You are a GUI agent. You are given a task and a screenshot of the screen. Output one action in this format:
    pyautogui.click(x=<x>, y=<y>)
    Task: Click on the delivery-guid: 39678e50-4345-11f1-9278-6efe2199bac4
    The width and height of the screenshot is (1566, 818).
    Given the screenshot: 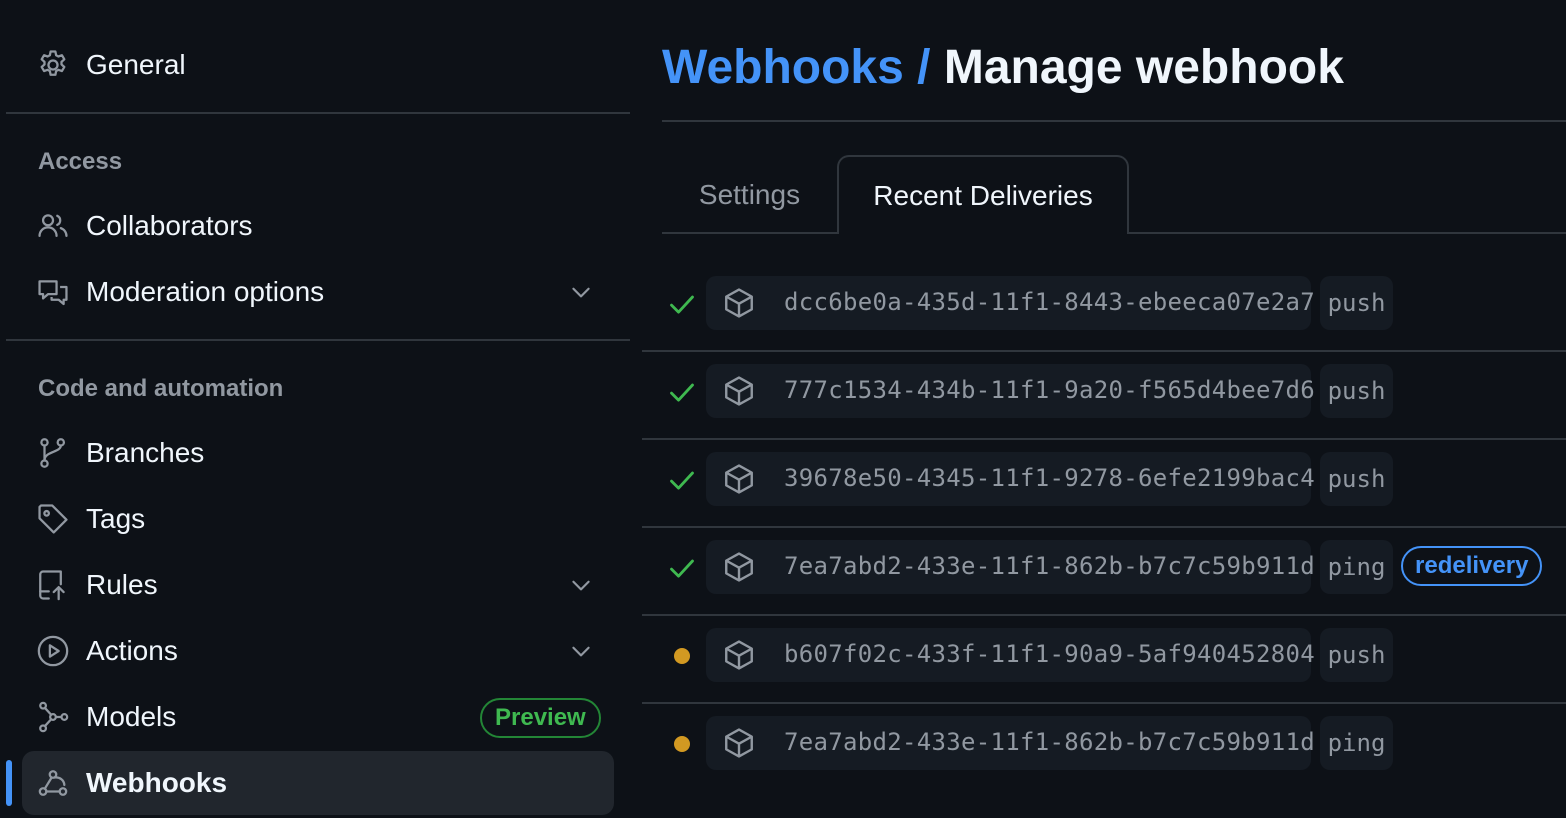 What is the action you would take?
    pyautogui.click(x=1049, y=478)
    